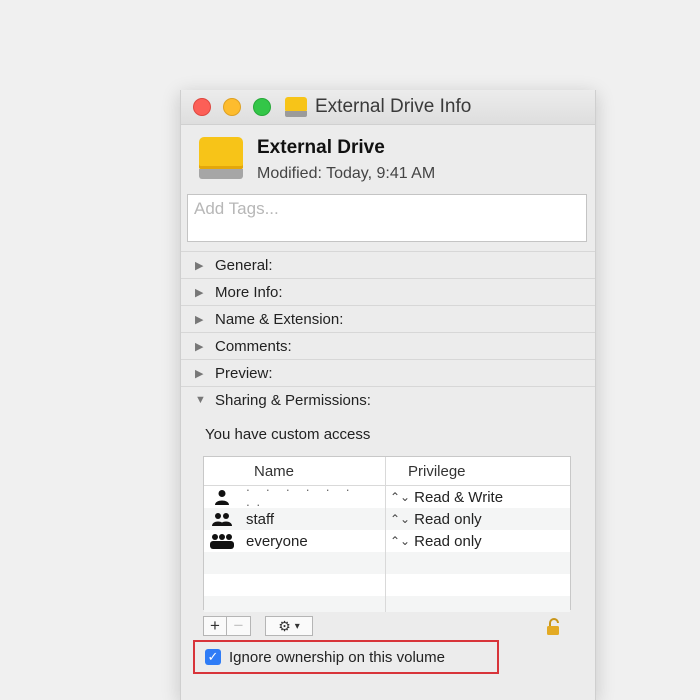 This screenshot has height=700, width=700. Describe the element at coordinates (249, 292) in the screenshot. I see `section-label: More Info:` at that location.